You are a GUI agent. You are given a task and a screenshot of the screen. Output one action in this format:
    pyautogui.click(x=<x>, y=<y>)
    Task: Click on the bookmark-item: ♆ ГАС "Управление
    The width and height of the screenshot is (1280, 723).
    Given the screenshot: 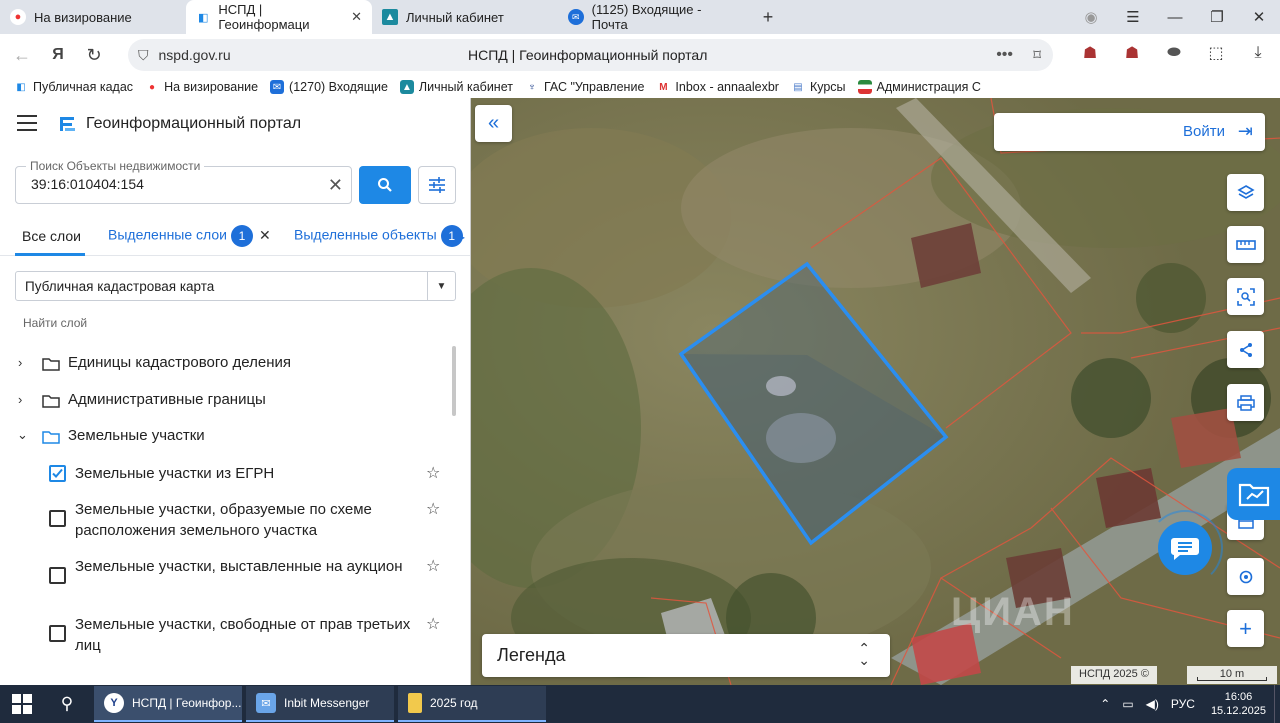 What is the action you would take?
    pyautogui.click(x=584, y=87)
    